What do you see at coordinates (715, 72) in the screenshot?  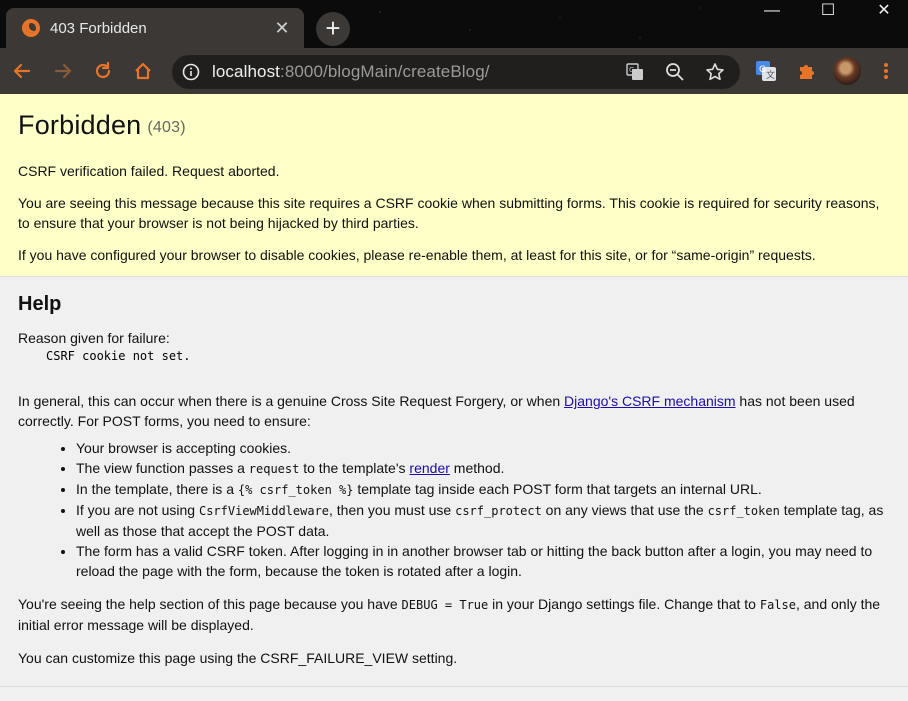 I see `bookmark-star-icon` at bounding box center [715, 72].